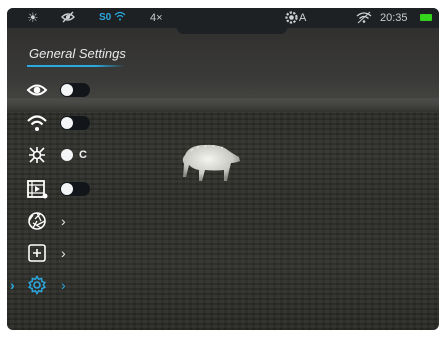  I want to click on selection-marker: ›, so click(12, 285).